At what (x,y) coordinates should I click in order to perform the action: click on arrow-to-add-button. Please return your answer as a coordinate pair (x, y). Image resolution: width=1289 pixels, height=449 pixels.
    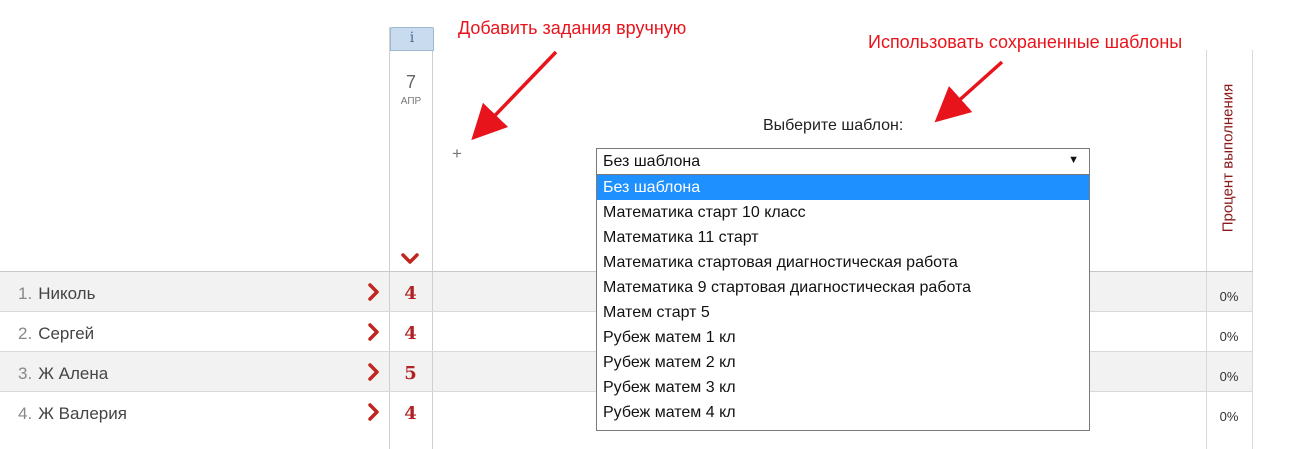
    Looking at the image, I should click on (514, 95).